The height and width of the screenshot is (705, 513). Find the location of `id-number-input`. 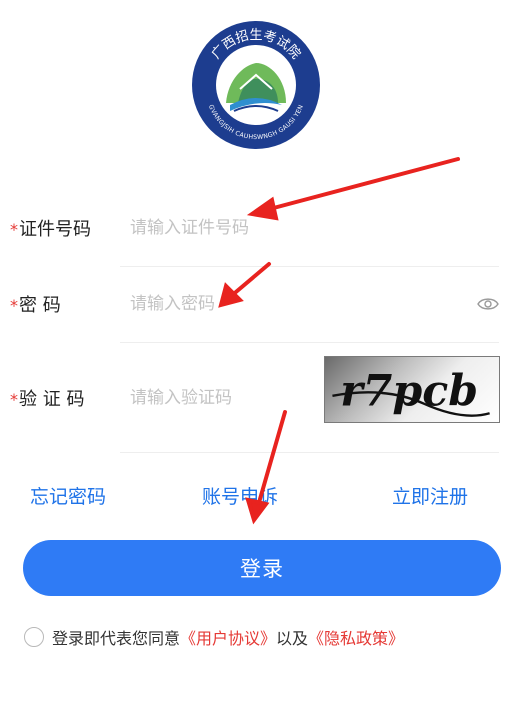

id-number-input is located at coordinates (245, 228).